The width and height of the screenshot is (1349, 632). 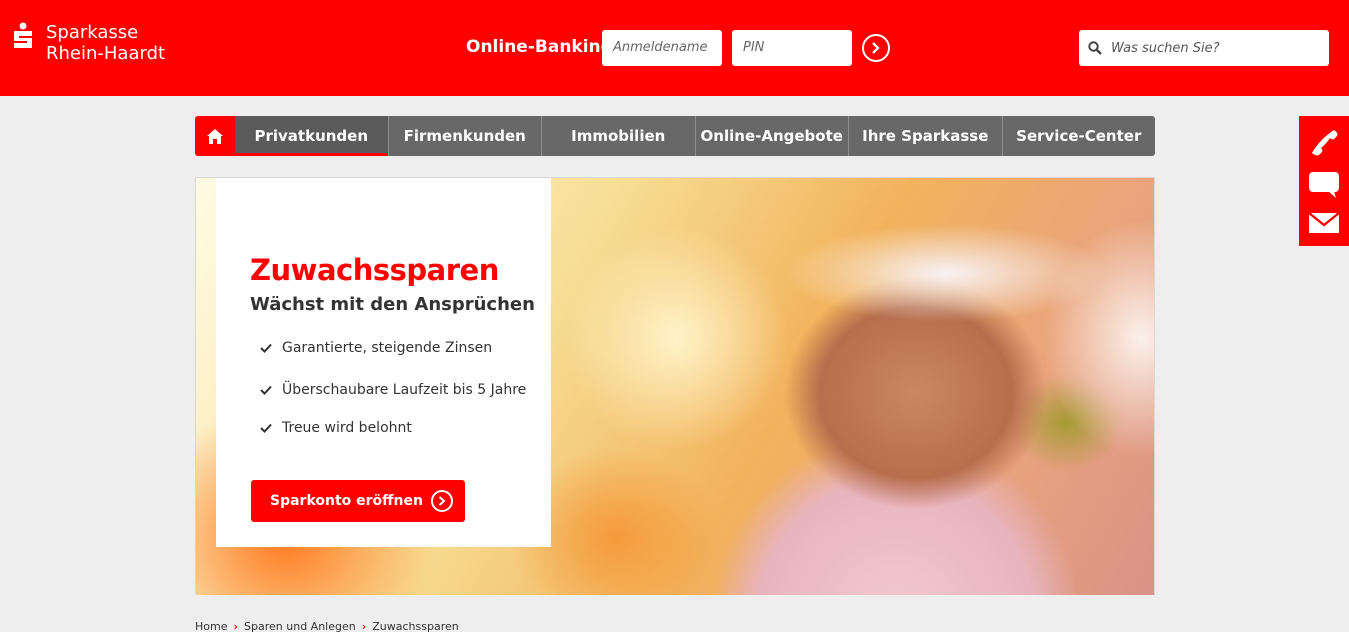 I want to click on nav-firmenkunden: Firmenkunden, so click(x=464, y=136).